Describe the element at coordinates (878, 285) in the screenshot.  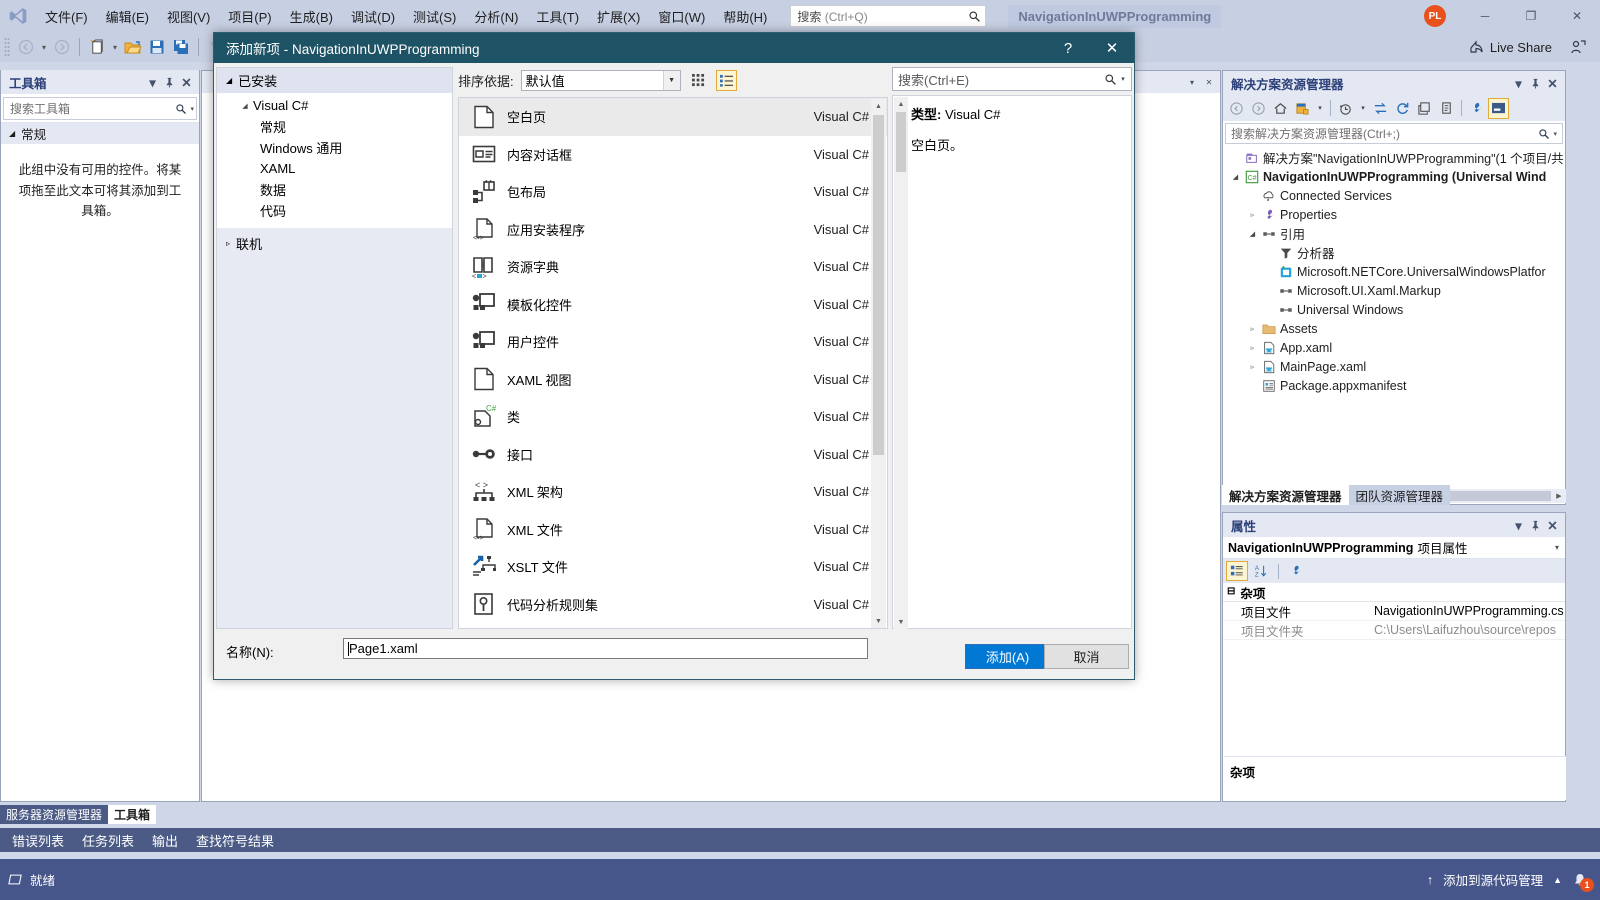
I see `scroll-thumb` at that location.